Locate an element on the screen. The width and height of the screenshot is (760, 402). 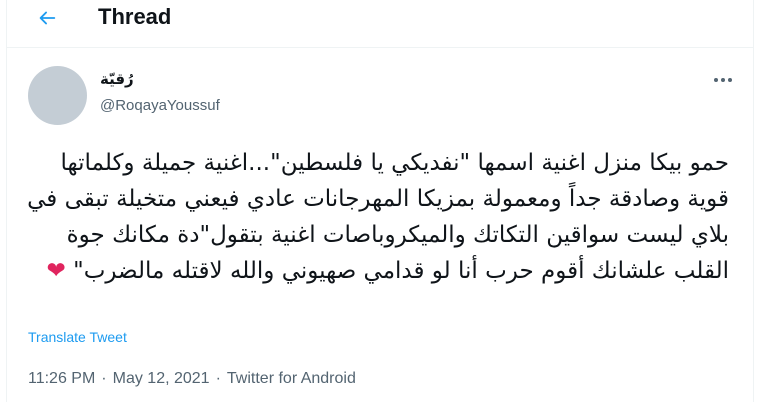
tweet-date: May 12, 2021 is located at coordinates (161, 379).